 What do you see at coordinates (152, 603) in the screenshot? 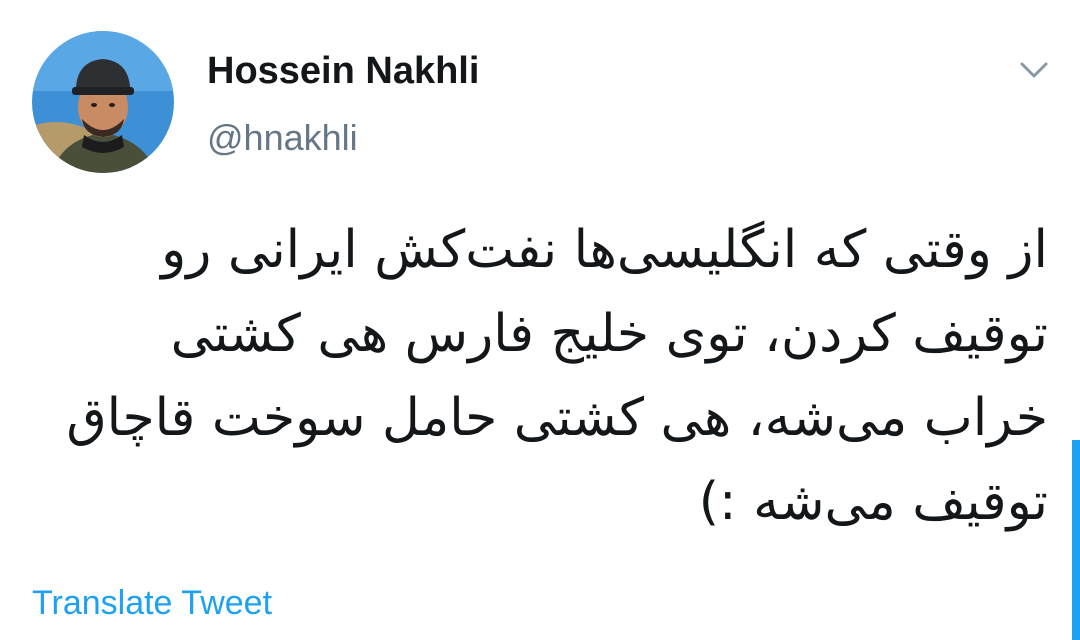
I see `translate-tweet-link: Translate Tweet` at bounding box center [152, 603].